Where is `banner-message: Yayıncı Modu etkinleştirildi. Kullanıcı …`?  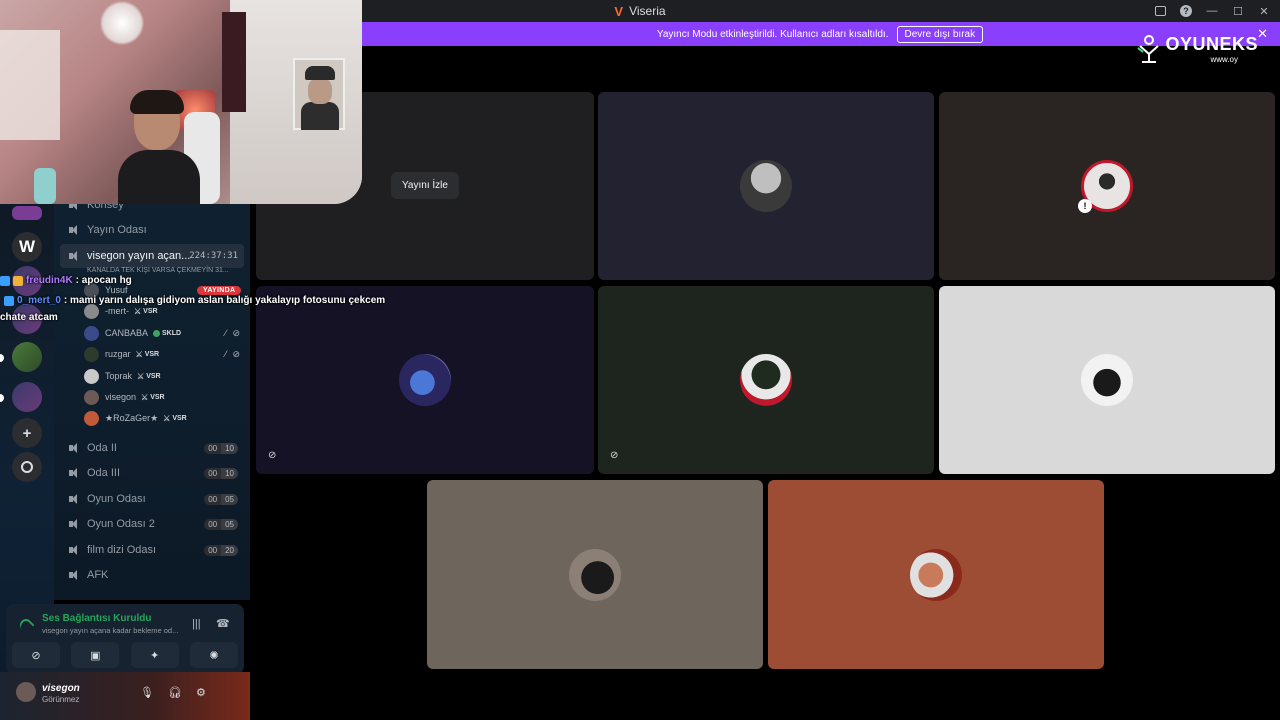
banner-message: Yayıncı Modu etkinleştirildi. Kullanıcı … is located at coordinates (772, 34).